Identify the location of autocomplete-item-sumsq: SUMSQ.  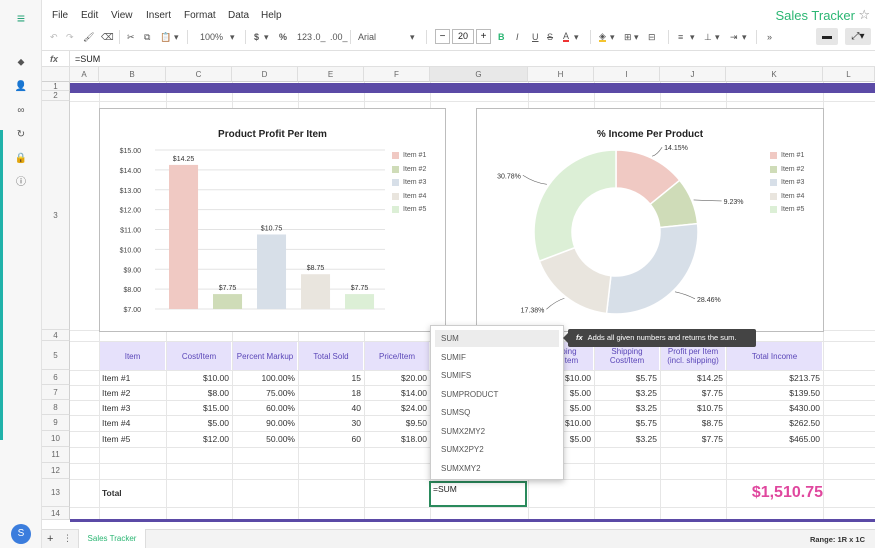
(497, 412).